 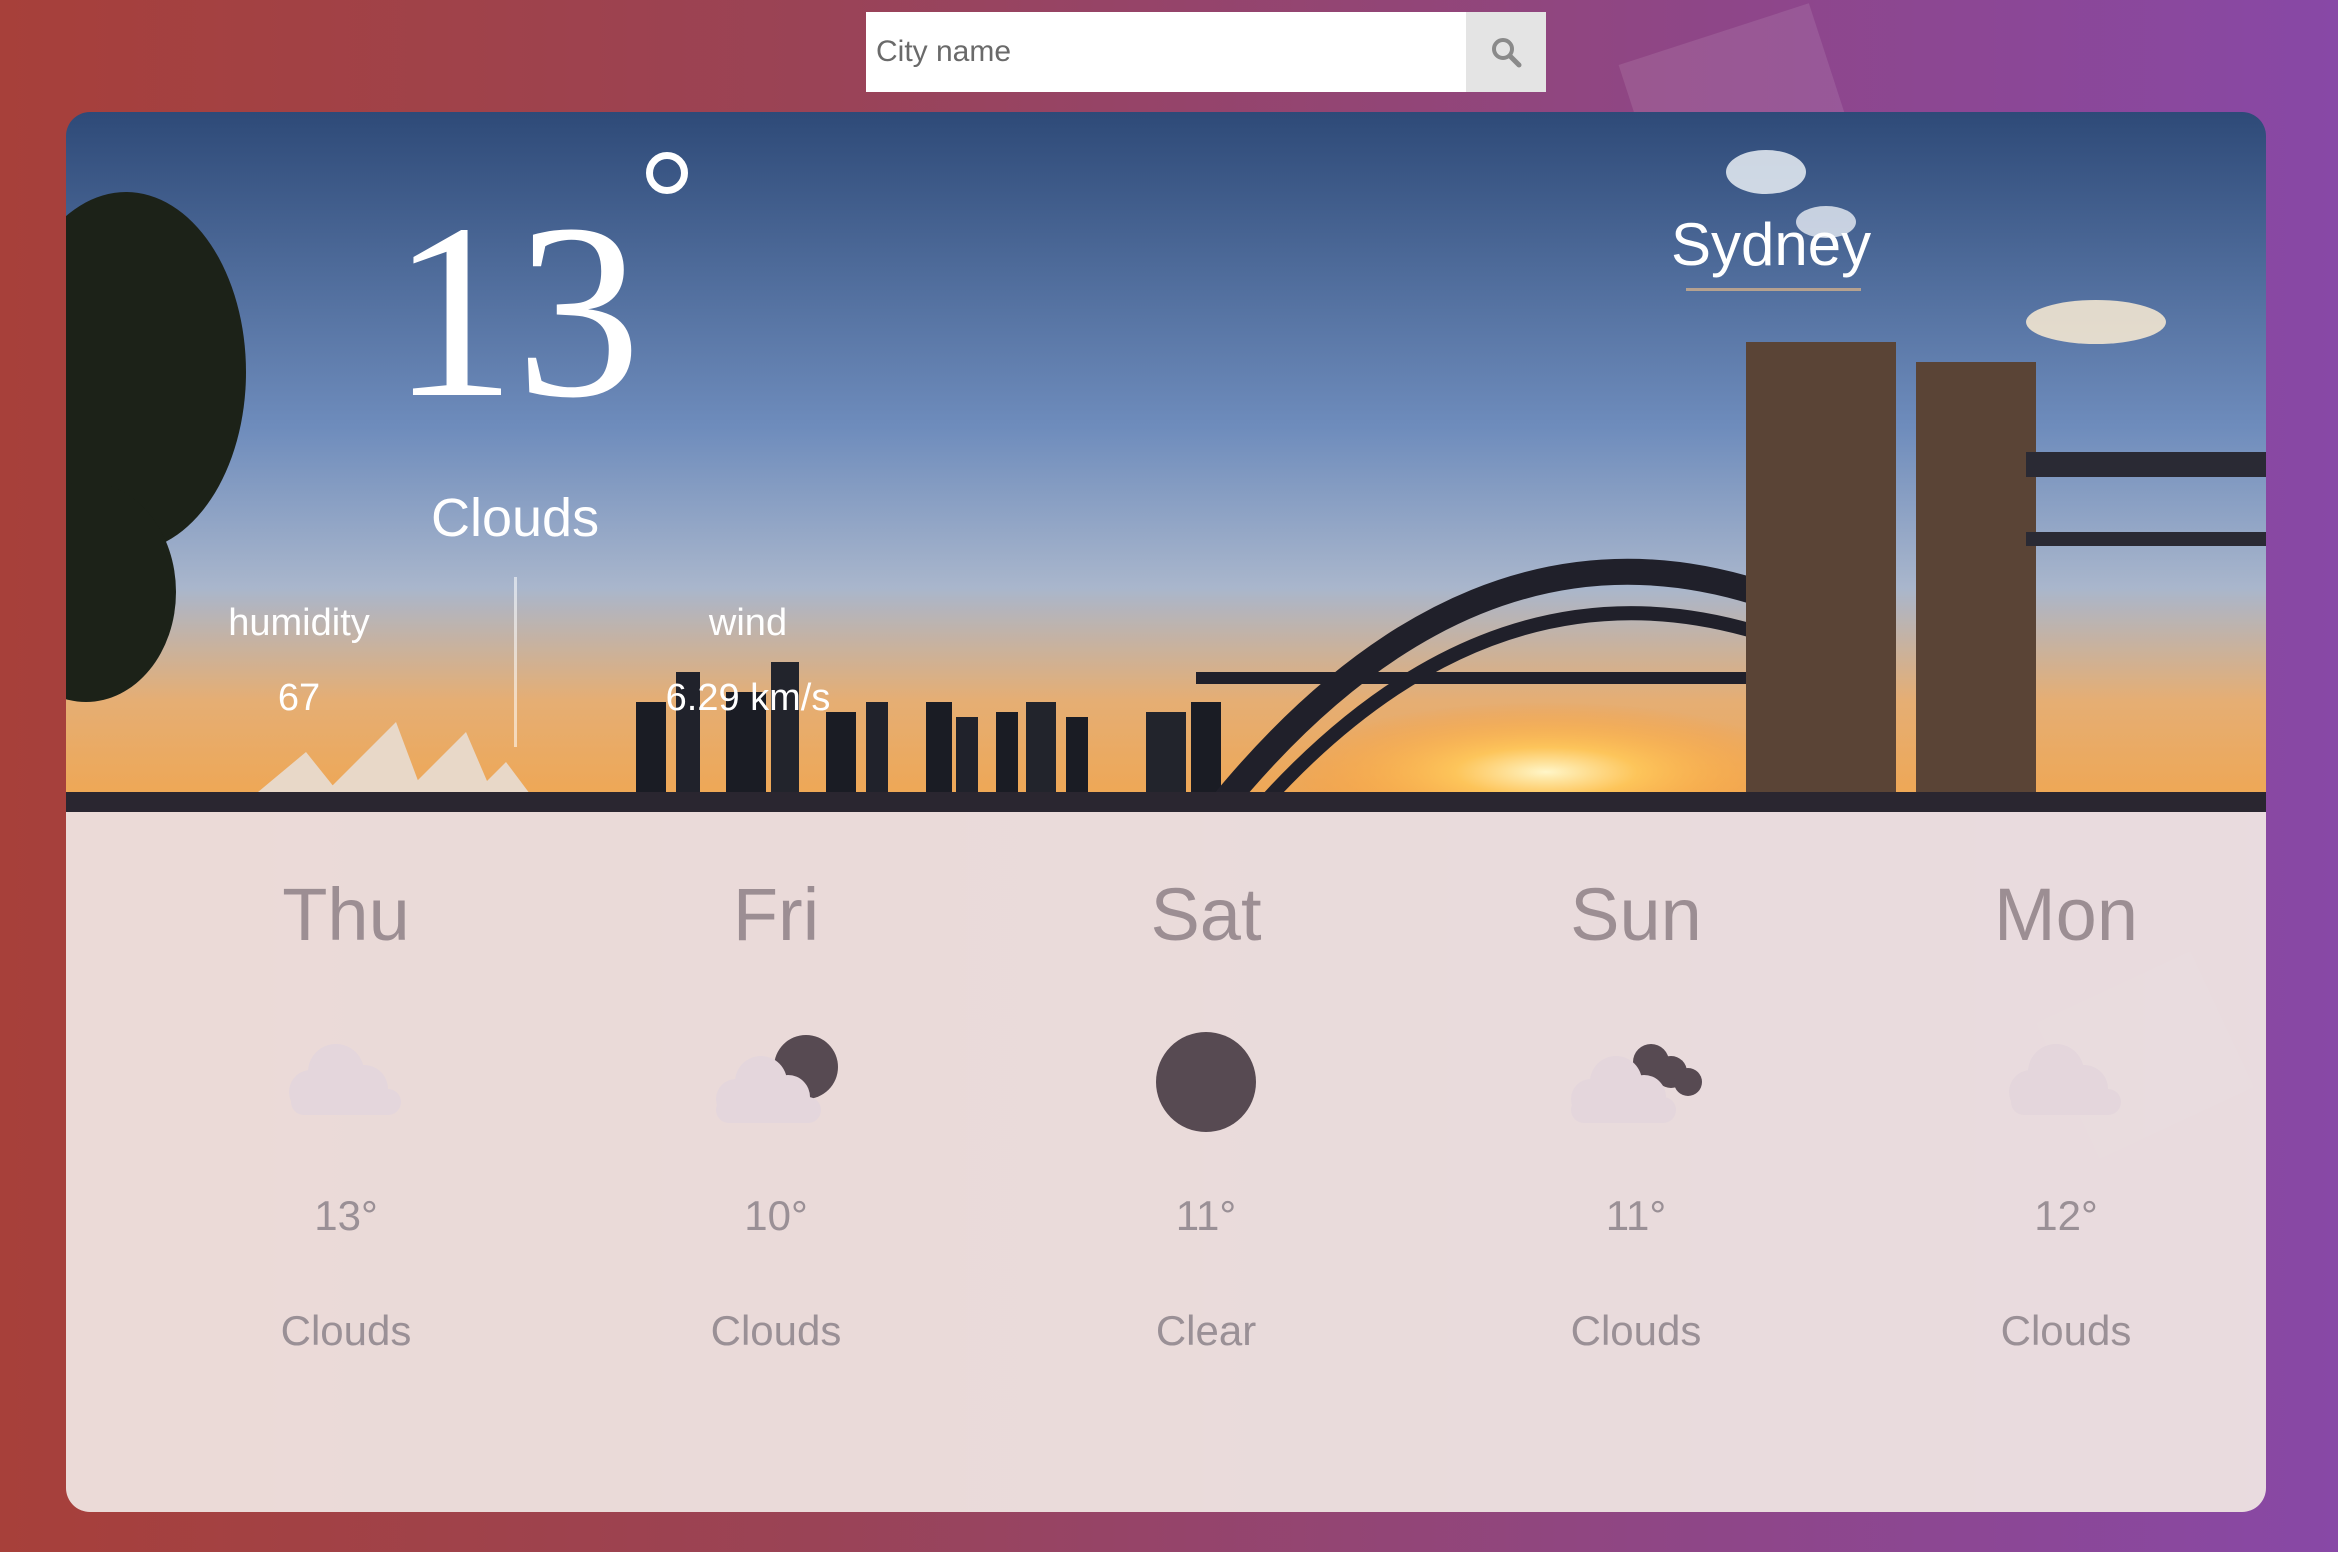 What do you see at coordinates (1773, 289) in the screenshot?
I see `city-underline` at bounding box center [1773, 289].